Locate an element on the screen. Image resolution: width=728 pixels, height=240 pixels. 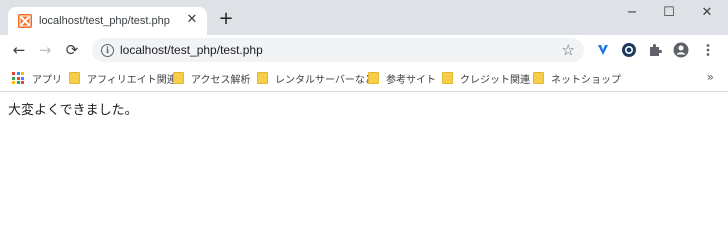
bookmark-apps: アプリ is located at coordinates (37, 78).